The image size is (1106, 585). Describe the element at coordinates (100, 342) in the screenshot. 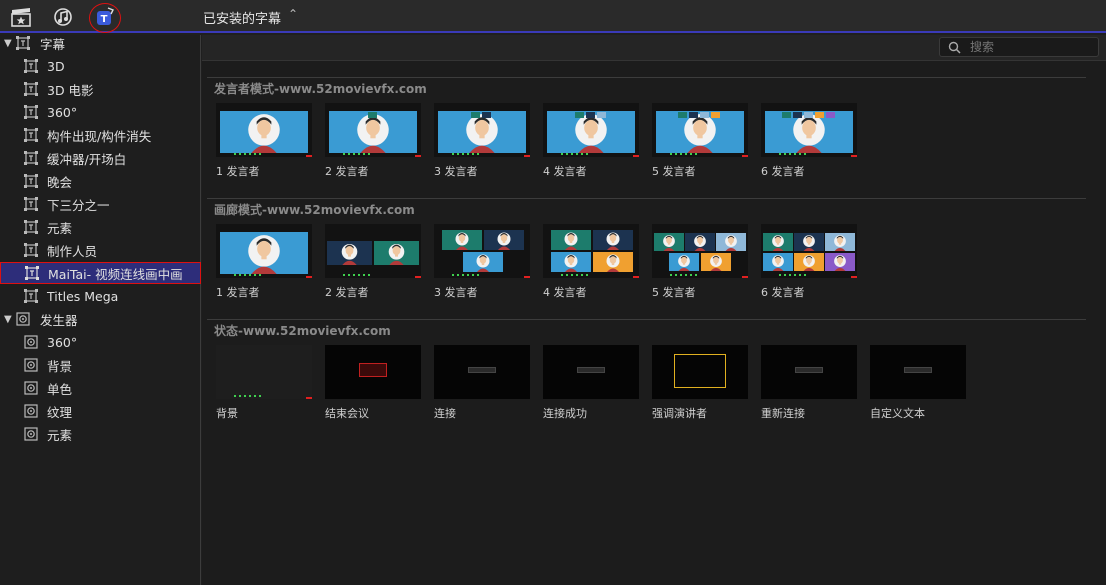

I see `sidebar-item-gen-360: 360°` at that location.